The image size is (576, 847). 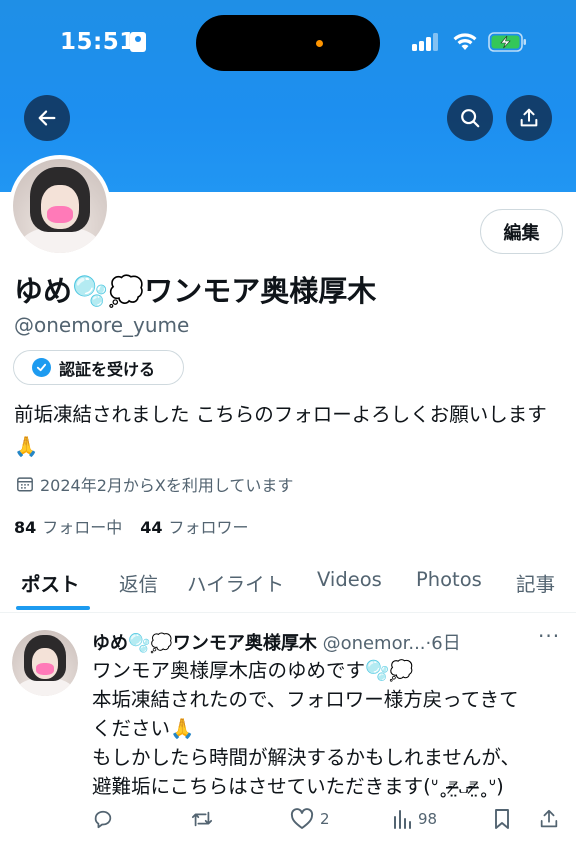 What do you see at coordinates (107, 369) in the screenshot?
I see `get-verified-label: 認証を受ける` at bounding box center [107, 369].